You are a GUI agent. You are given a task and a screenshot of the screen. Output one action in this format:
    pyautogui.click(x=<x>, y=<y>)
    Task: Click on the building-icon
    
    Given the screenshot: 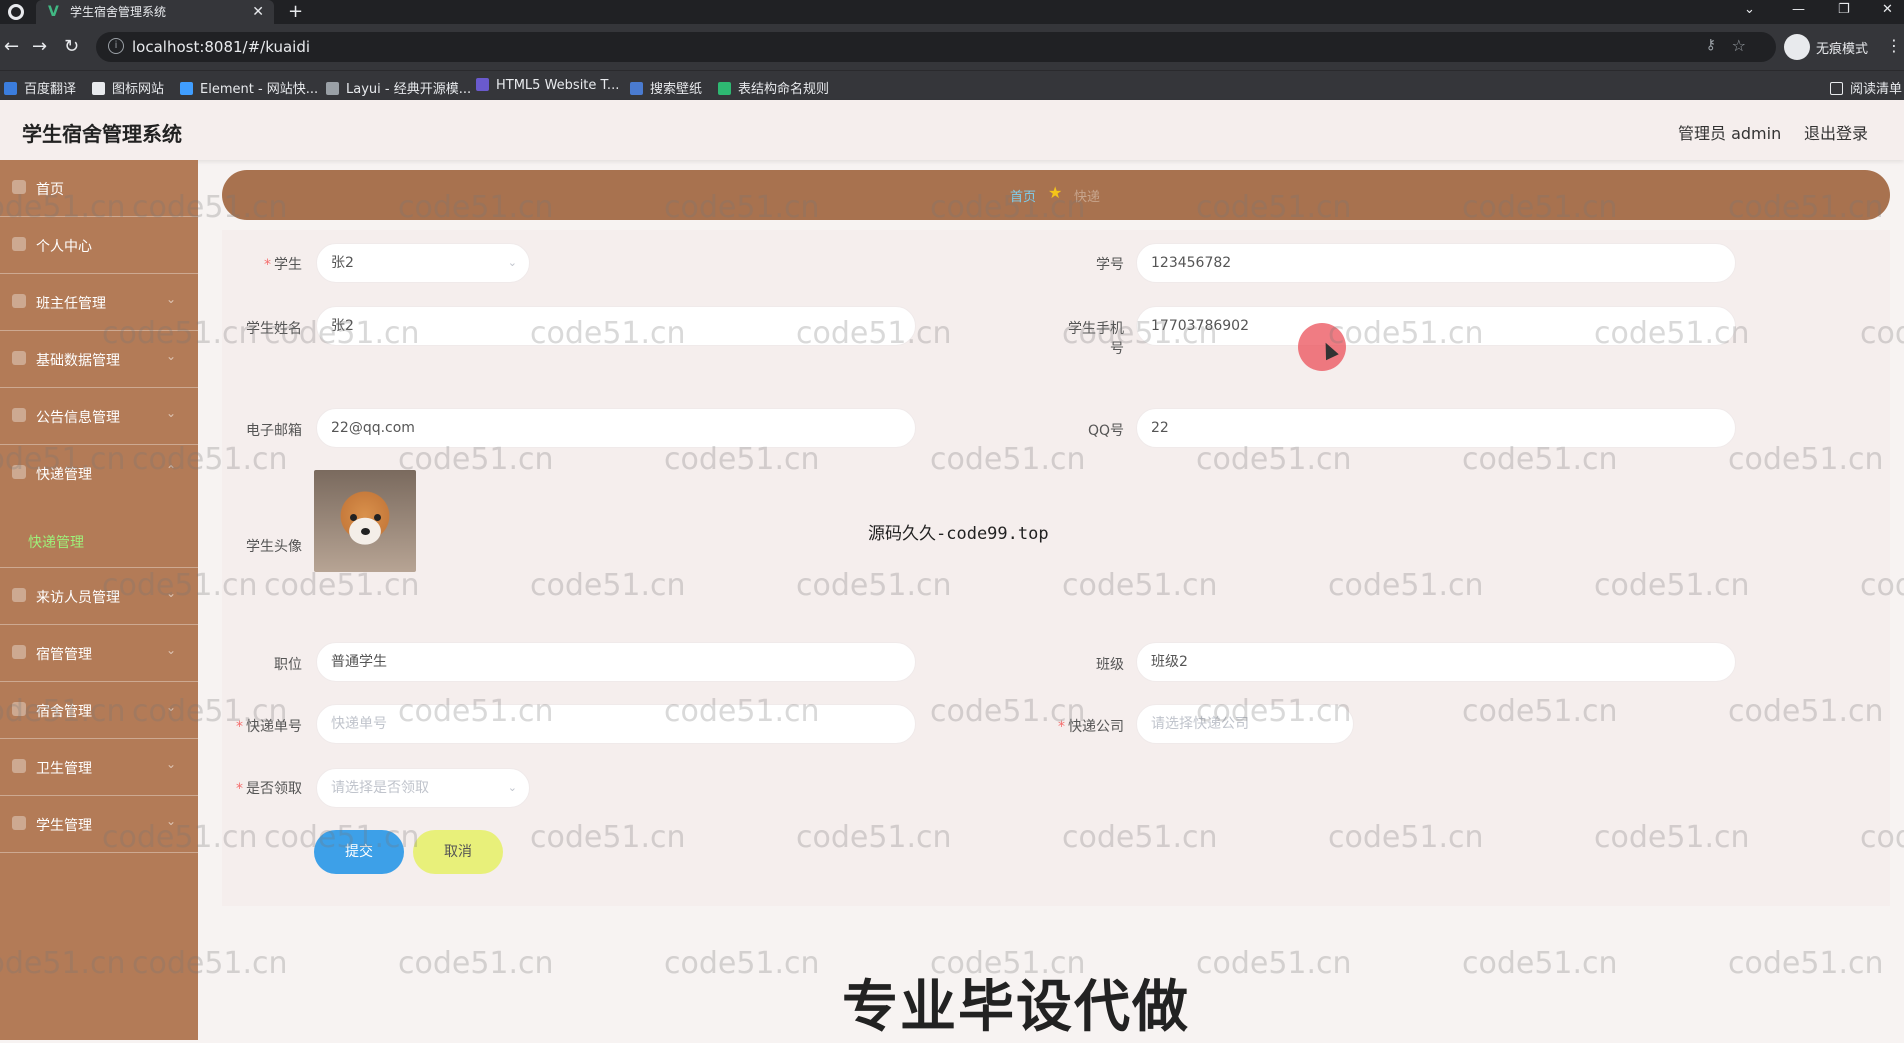 What is the action you would take?
    pyautogui.click(x=19, y=709)
    